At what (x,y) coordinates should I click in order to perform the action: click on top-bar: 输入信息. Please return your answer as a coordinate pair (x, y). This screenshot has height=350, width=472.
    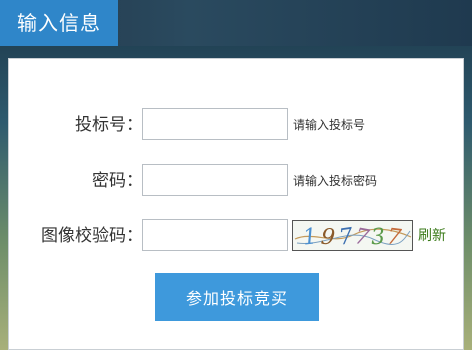
    Looking at the image, I should click on (236, 23).